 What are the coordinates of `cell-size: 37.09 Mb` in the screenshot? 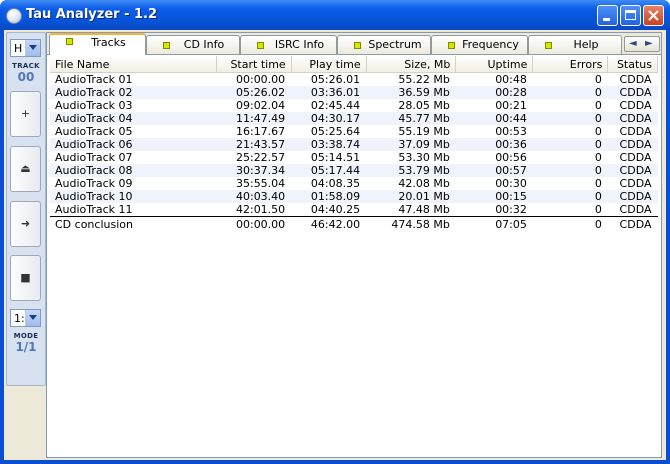 It's located at (411, 144).